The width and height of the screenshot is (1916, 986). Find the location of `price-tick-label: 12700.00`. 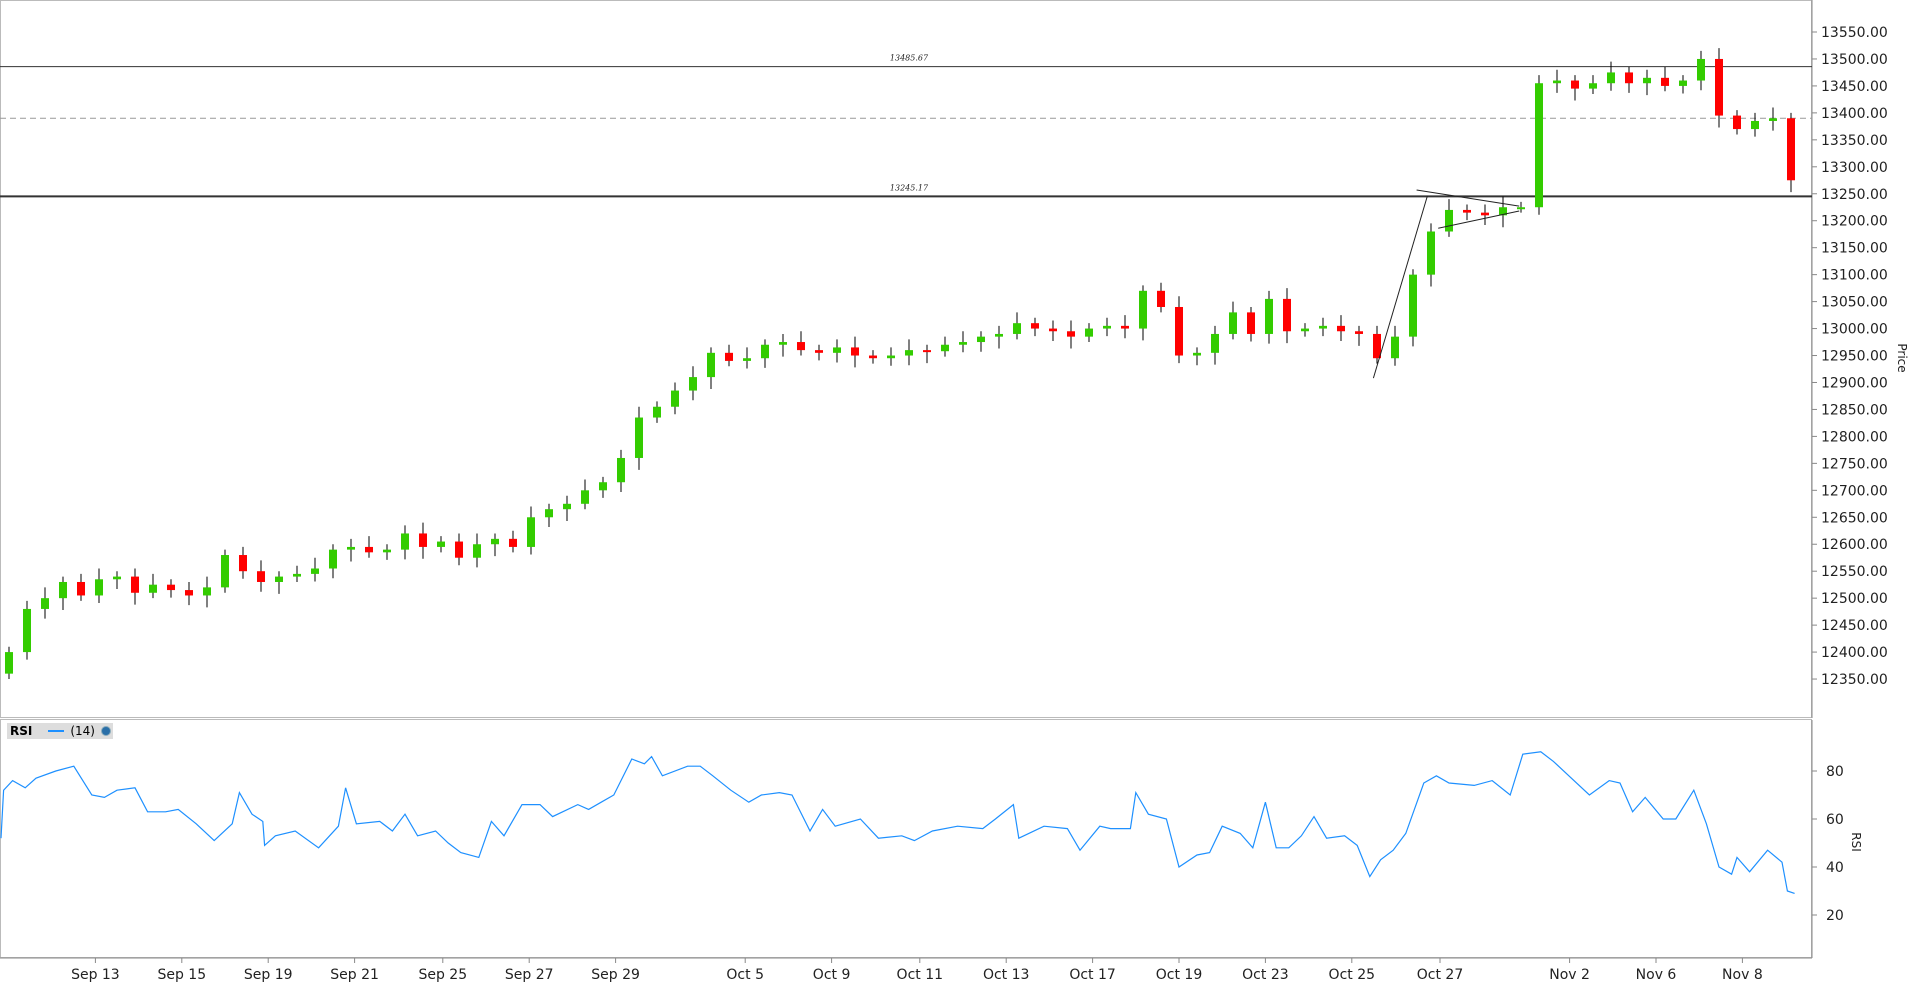

price-tick-label: 12700.00 is located at coordinates (1854, 491).